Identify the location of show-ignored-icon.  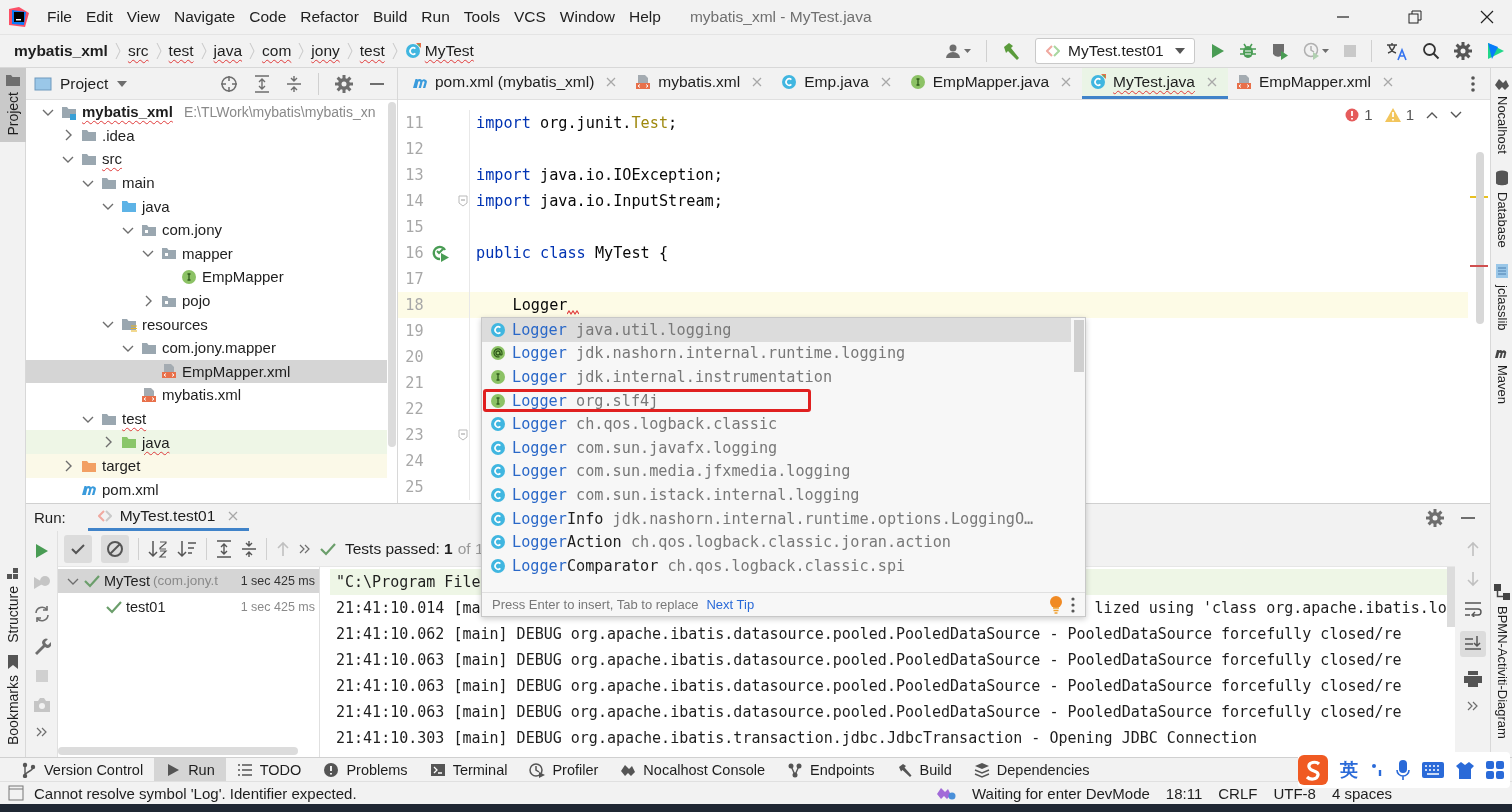
(115, 548).